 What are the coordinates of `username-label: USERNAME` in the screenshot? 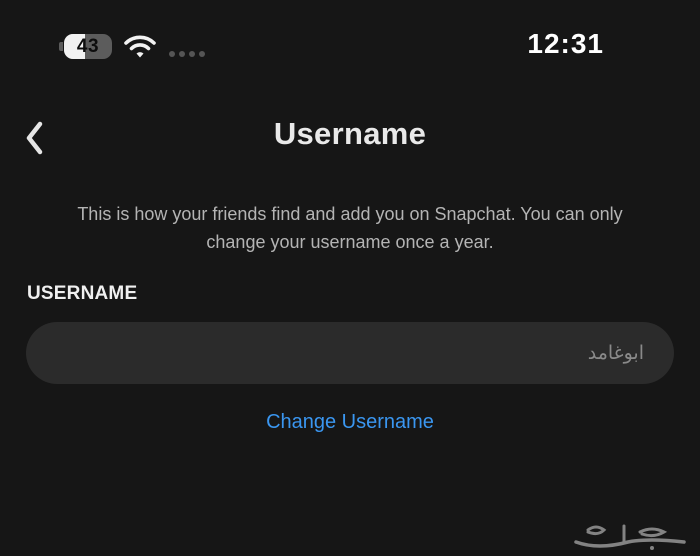 It's located at (82, 293).